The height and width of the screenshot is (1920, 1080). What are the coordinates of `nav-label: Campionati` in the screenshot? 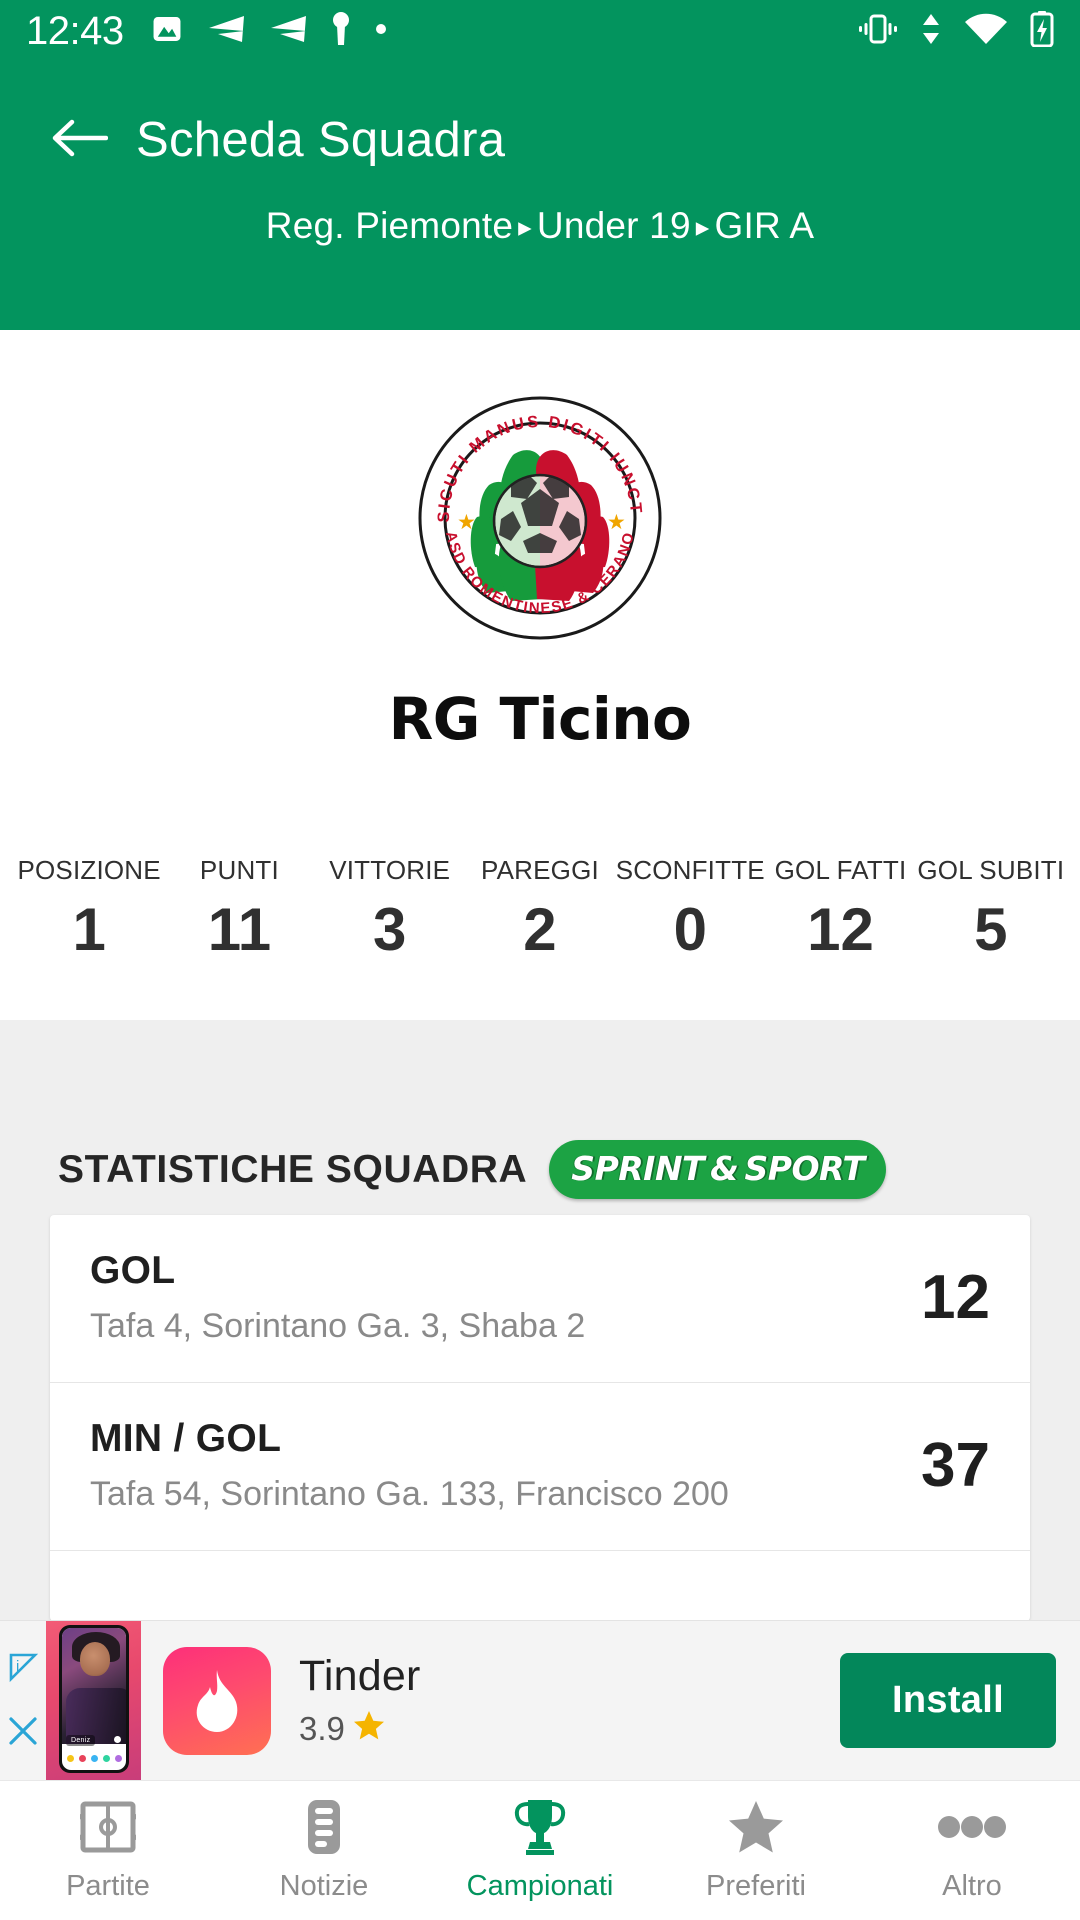 It's located at (540, 1886).